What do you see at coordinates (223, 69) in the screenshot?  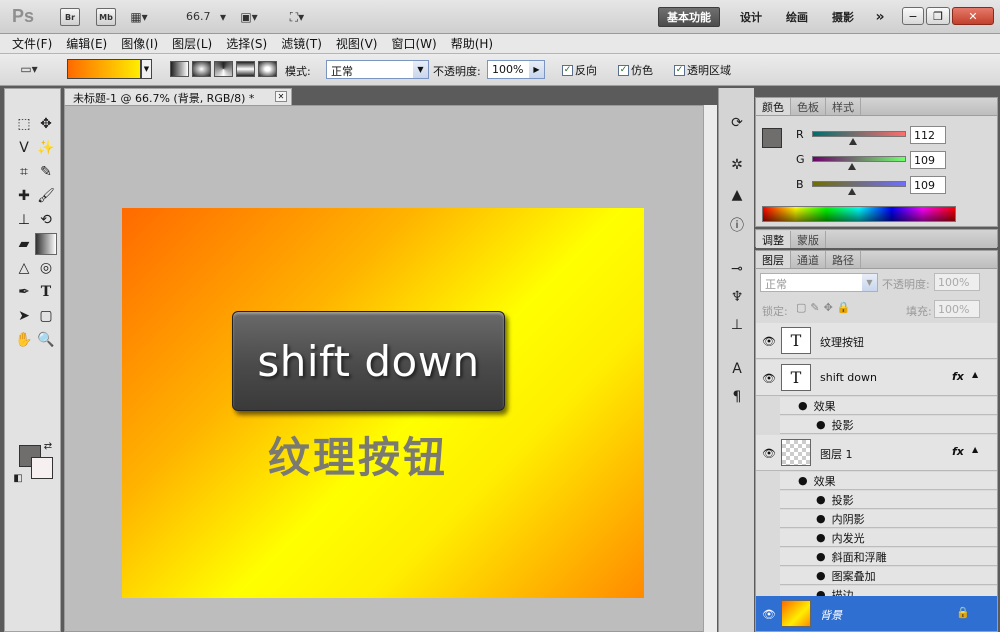 I see `angle-gradient-icon` at bounding box center [223, 69].